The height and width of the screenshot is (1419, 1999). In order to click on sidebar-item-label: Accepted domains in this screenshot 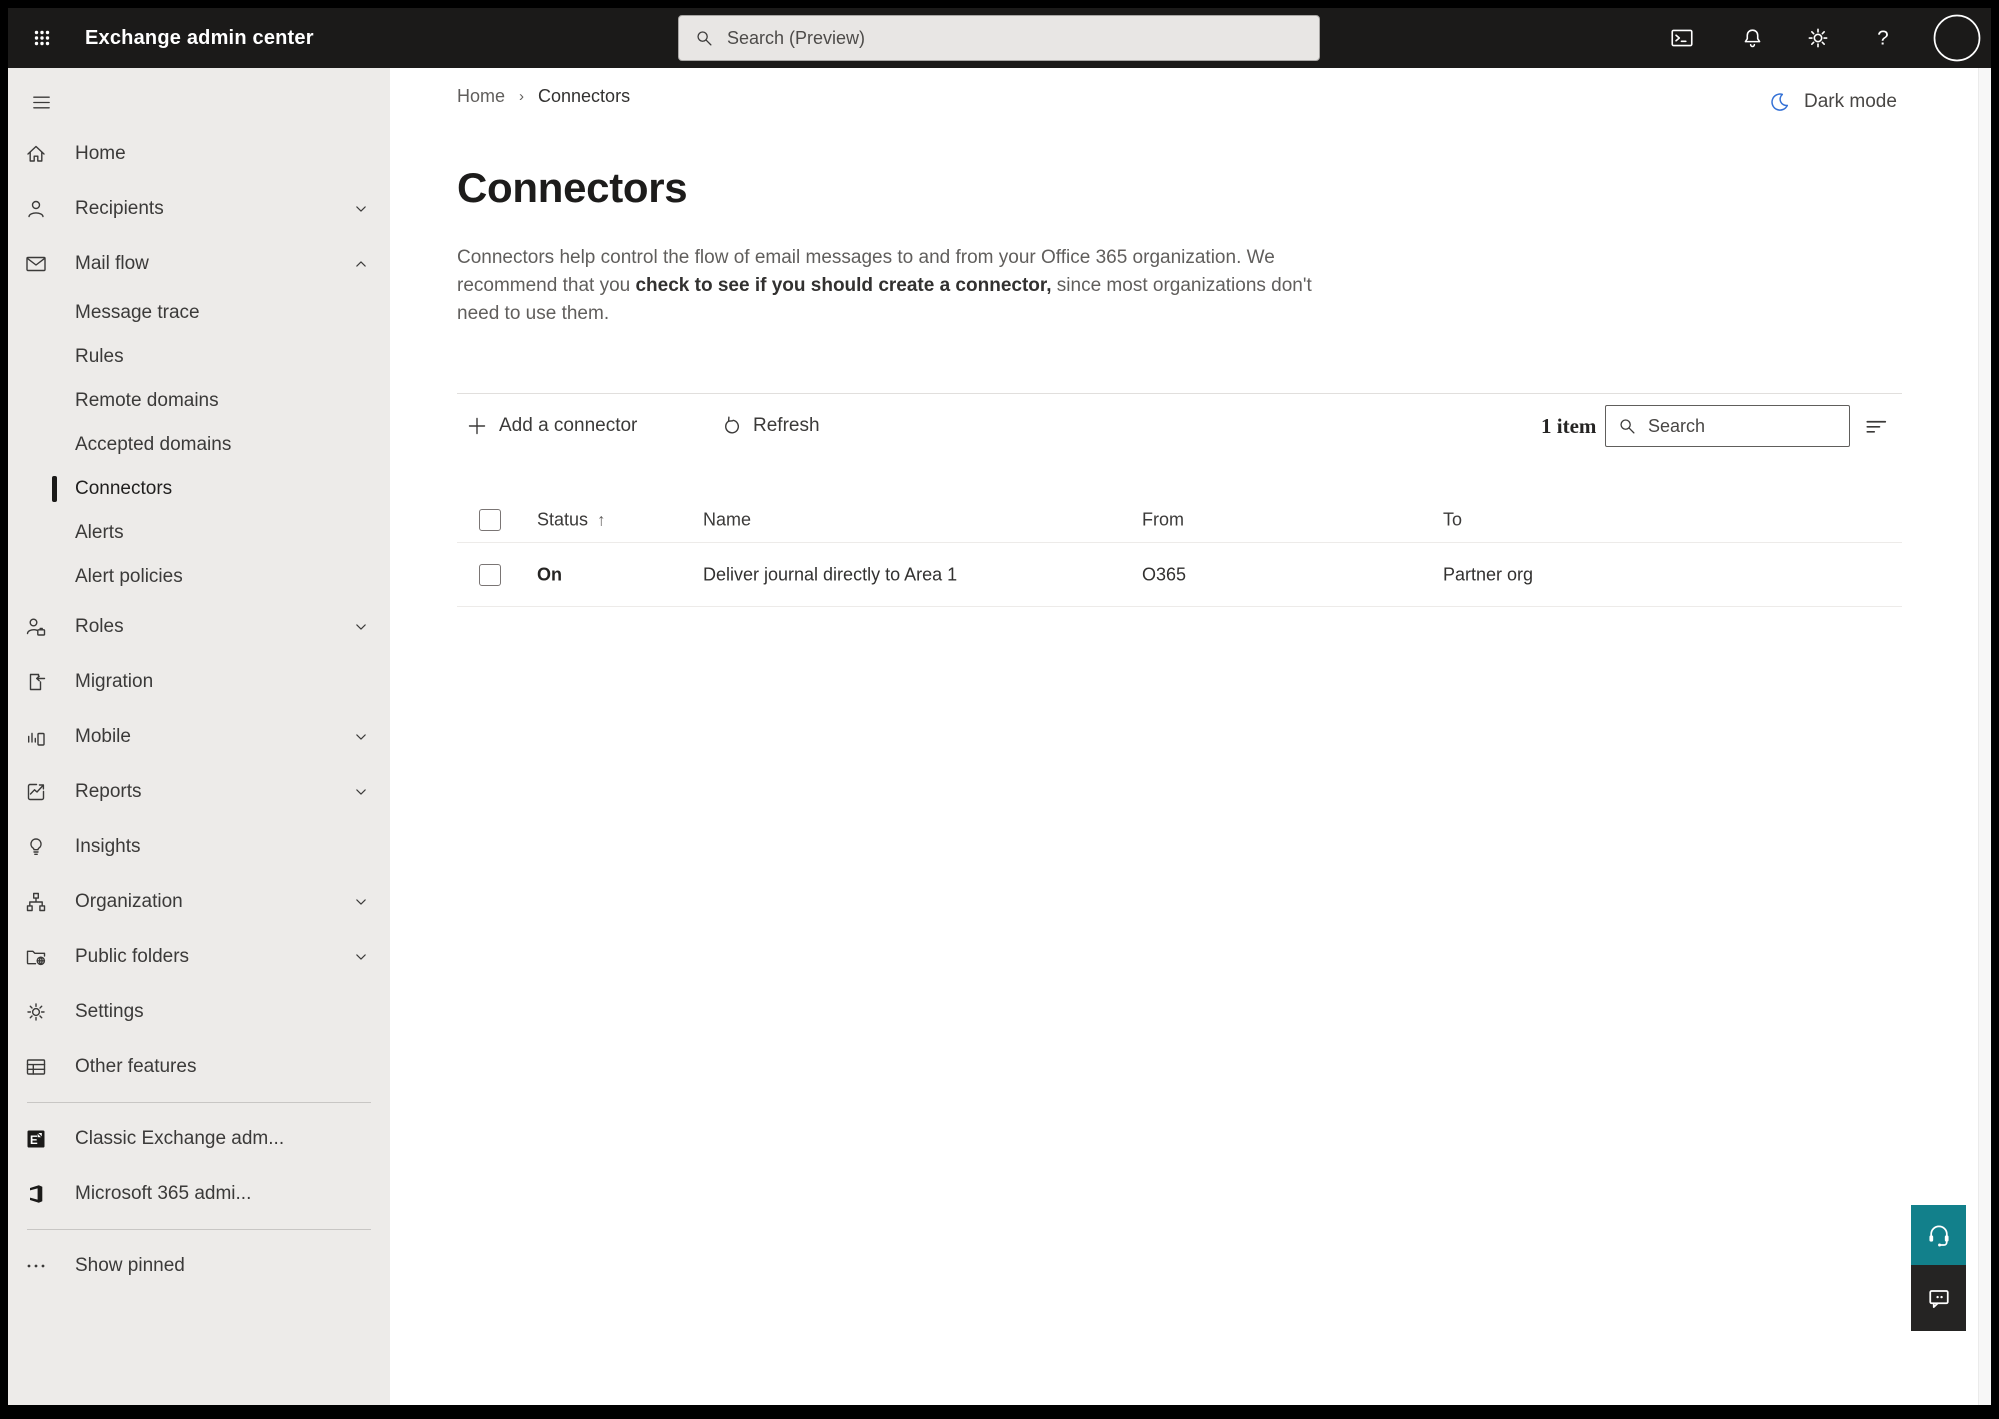, I will do `click(153, 444)`.